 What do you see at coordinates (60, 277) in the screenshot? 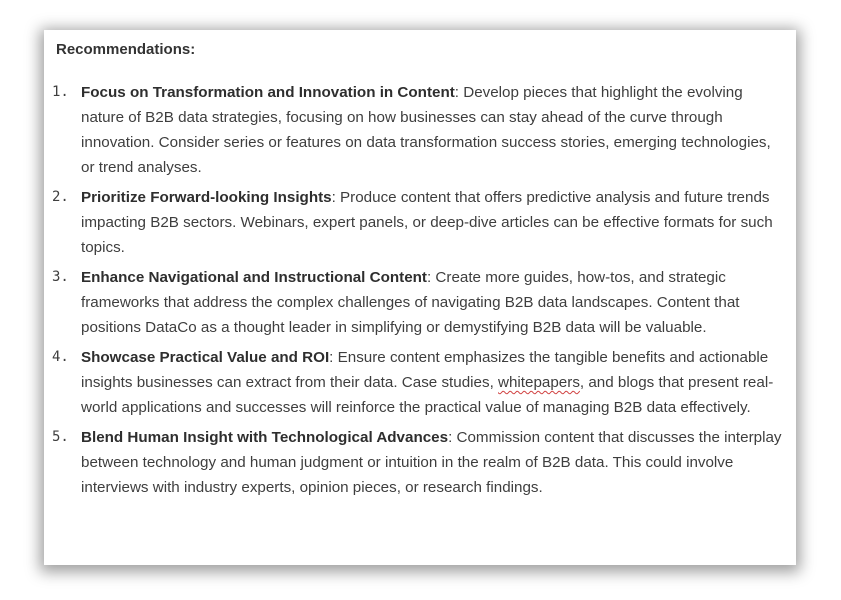
I see `list-item-number: 3.` at bounding box center [60, 277].